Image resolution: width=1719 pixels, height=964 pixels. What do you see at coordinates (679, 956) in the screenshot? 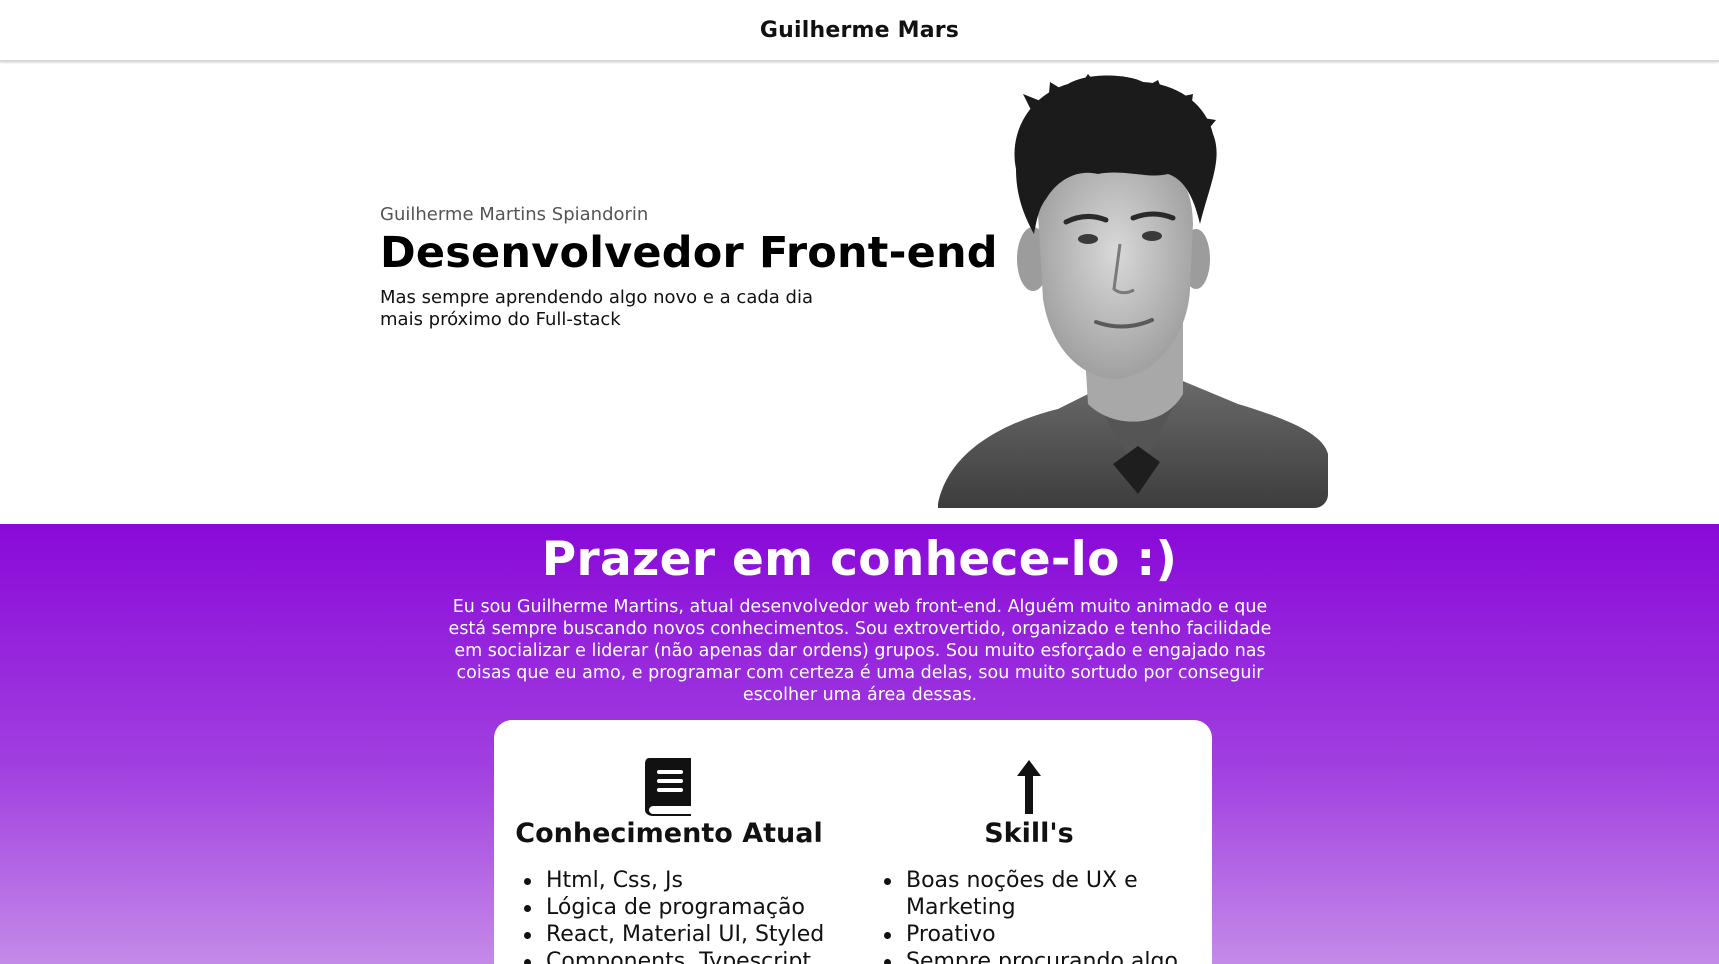
I see `list-item: Components, Typescript` at bounding box center [679, 956].